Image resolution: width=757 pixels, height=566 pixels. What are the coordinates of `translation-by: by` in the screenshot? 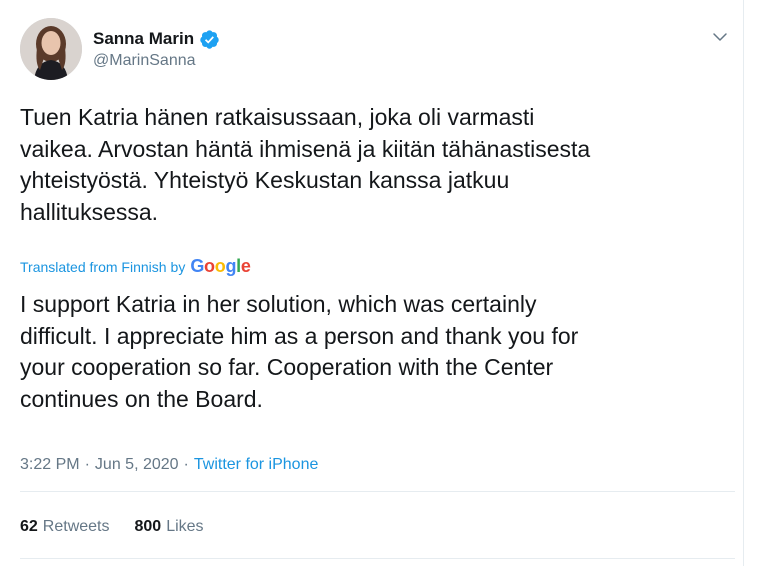 It's located at (178, 266).